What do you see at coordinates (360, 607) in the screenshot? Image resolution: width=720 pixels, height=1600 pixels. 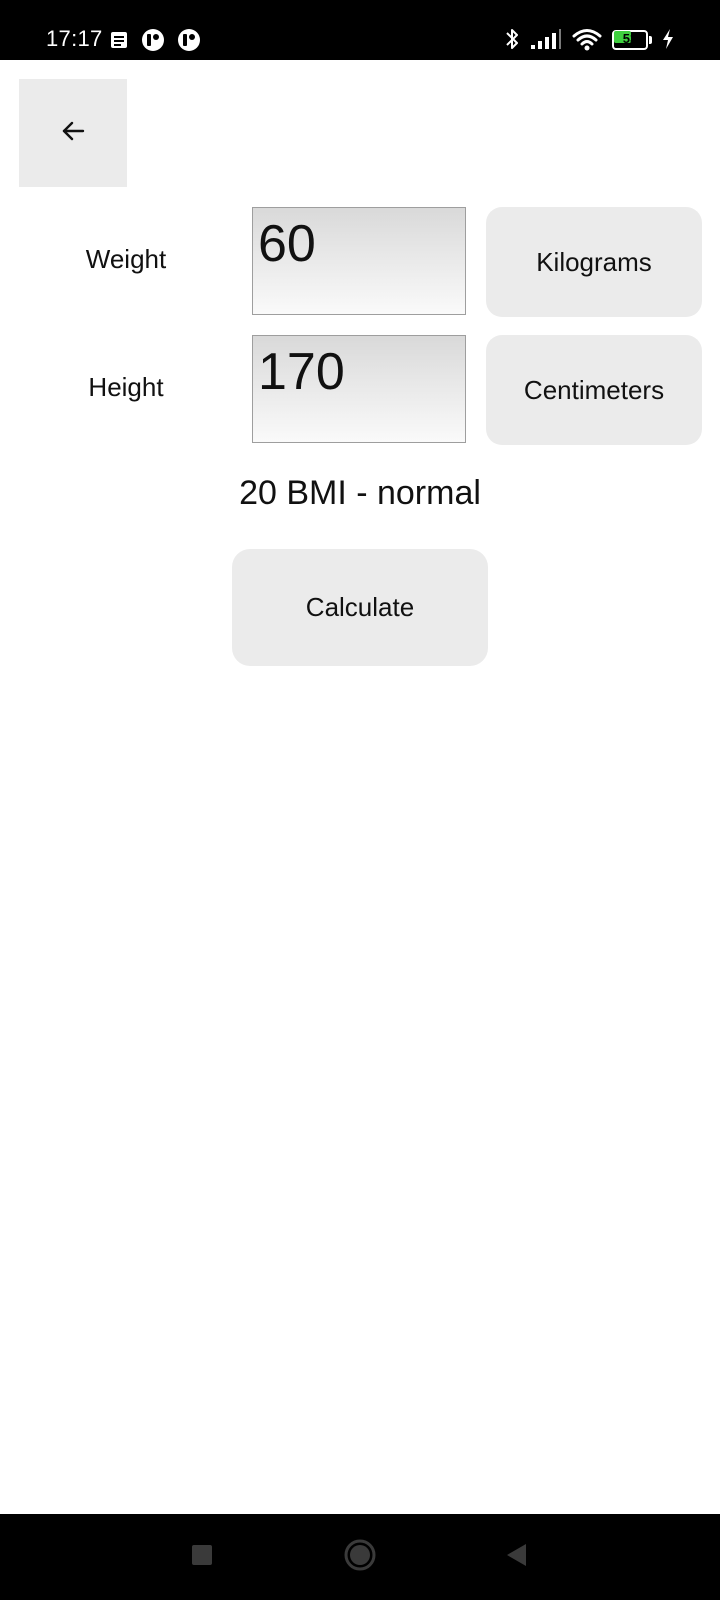 I see `calculate-button: Calculate` at bounding box center [360, 607].